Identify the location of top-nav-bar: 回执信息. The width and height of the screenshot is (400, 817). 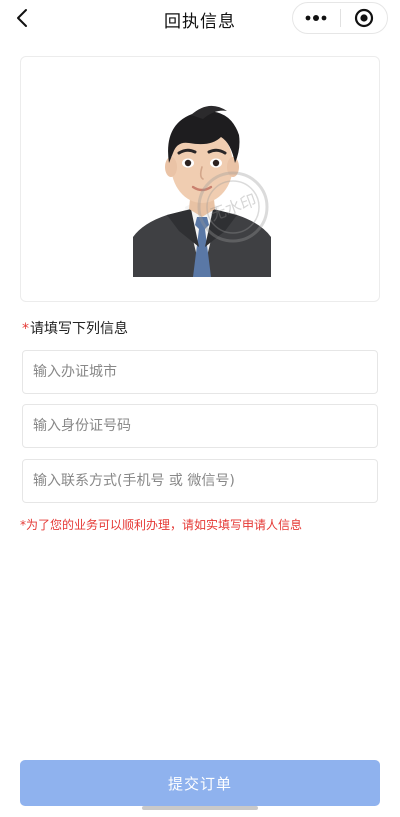
(200, 20).